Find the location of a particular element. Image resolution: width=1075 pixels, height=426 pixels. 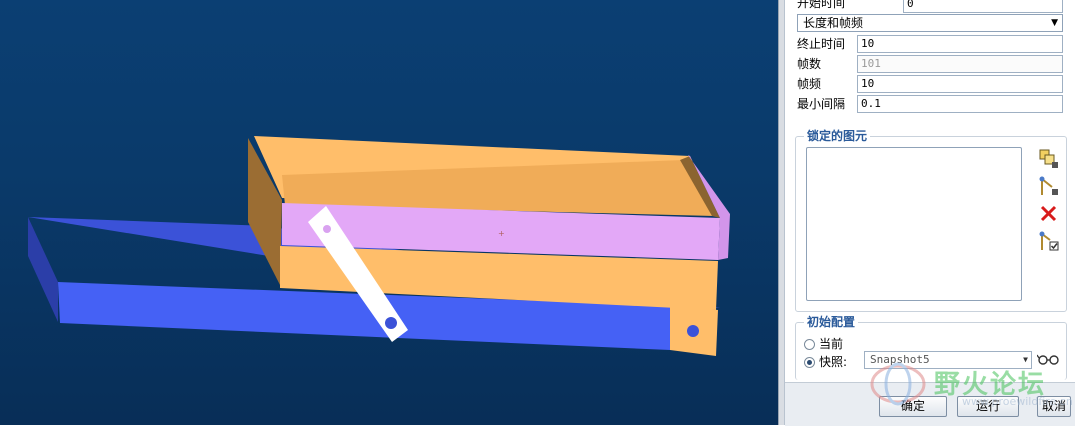

center-marker: + is located at coordinates (501, 233).